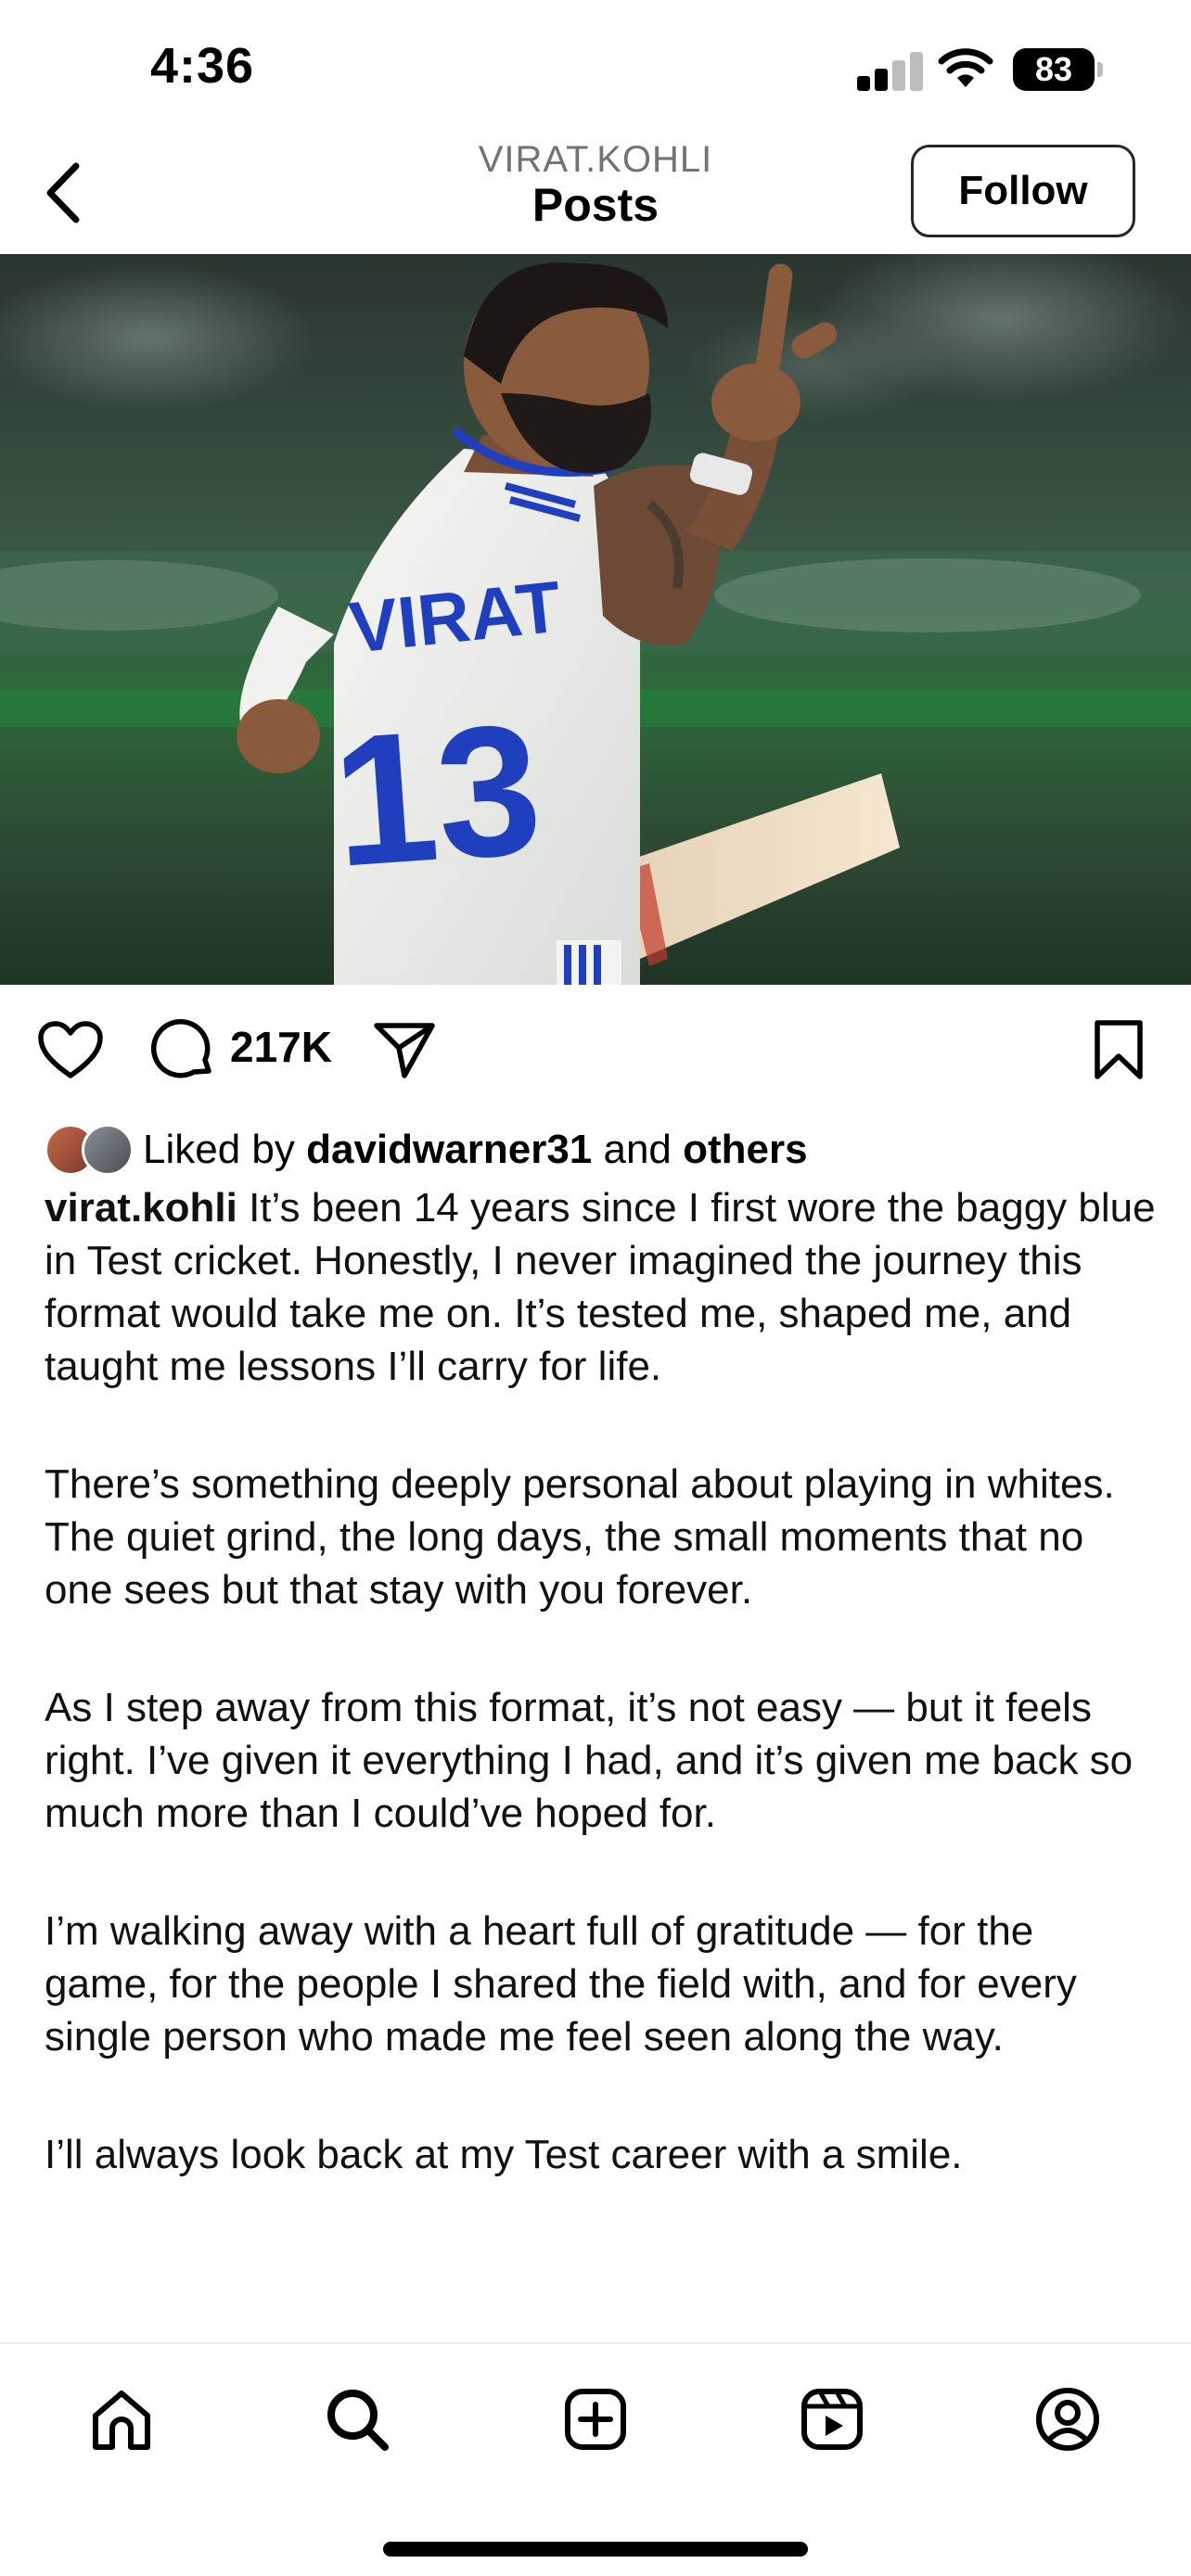 The image size is (1191, 2576). I want to click on nav-home, so click(121, 2419).